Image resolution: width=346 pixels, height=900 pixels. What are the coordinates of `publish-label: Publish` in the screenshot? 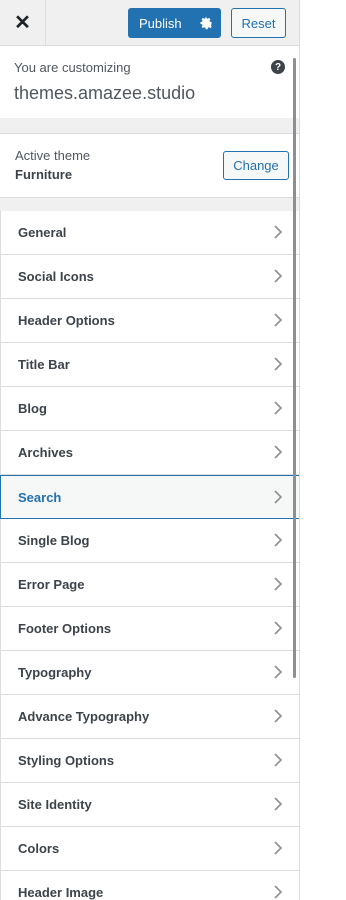 It's located at (160, 23).